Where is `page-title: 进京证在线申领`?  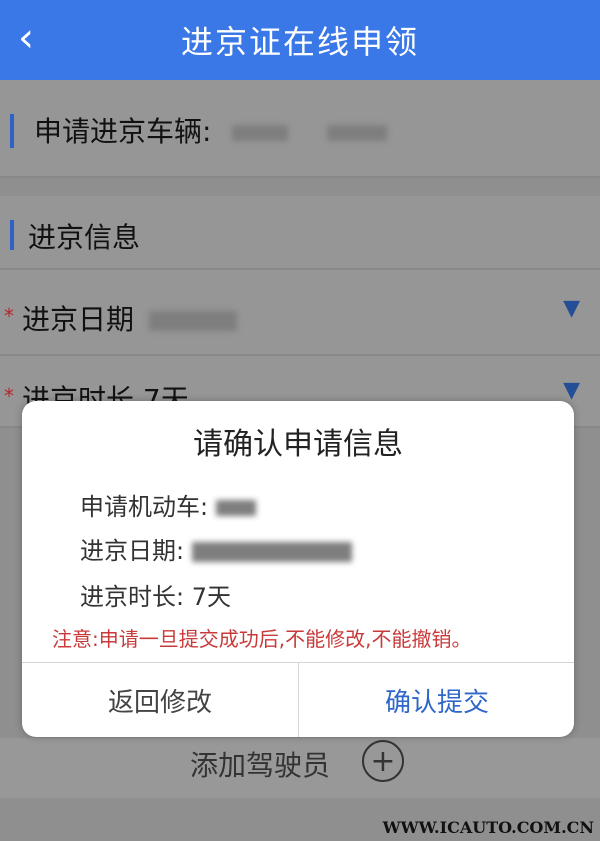
page-title: 进京证在线申领 is located at coordinates (299, 42).